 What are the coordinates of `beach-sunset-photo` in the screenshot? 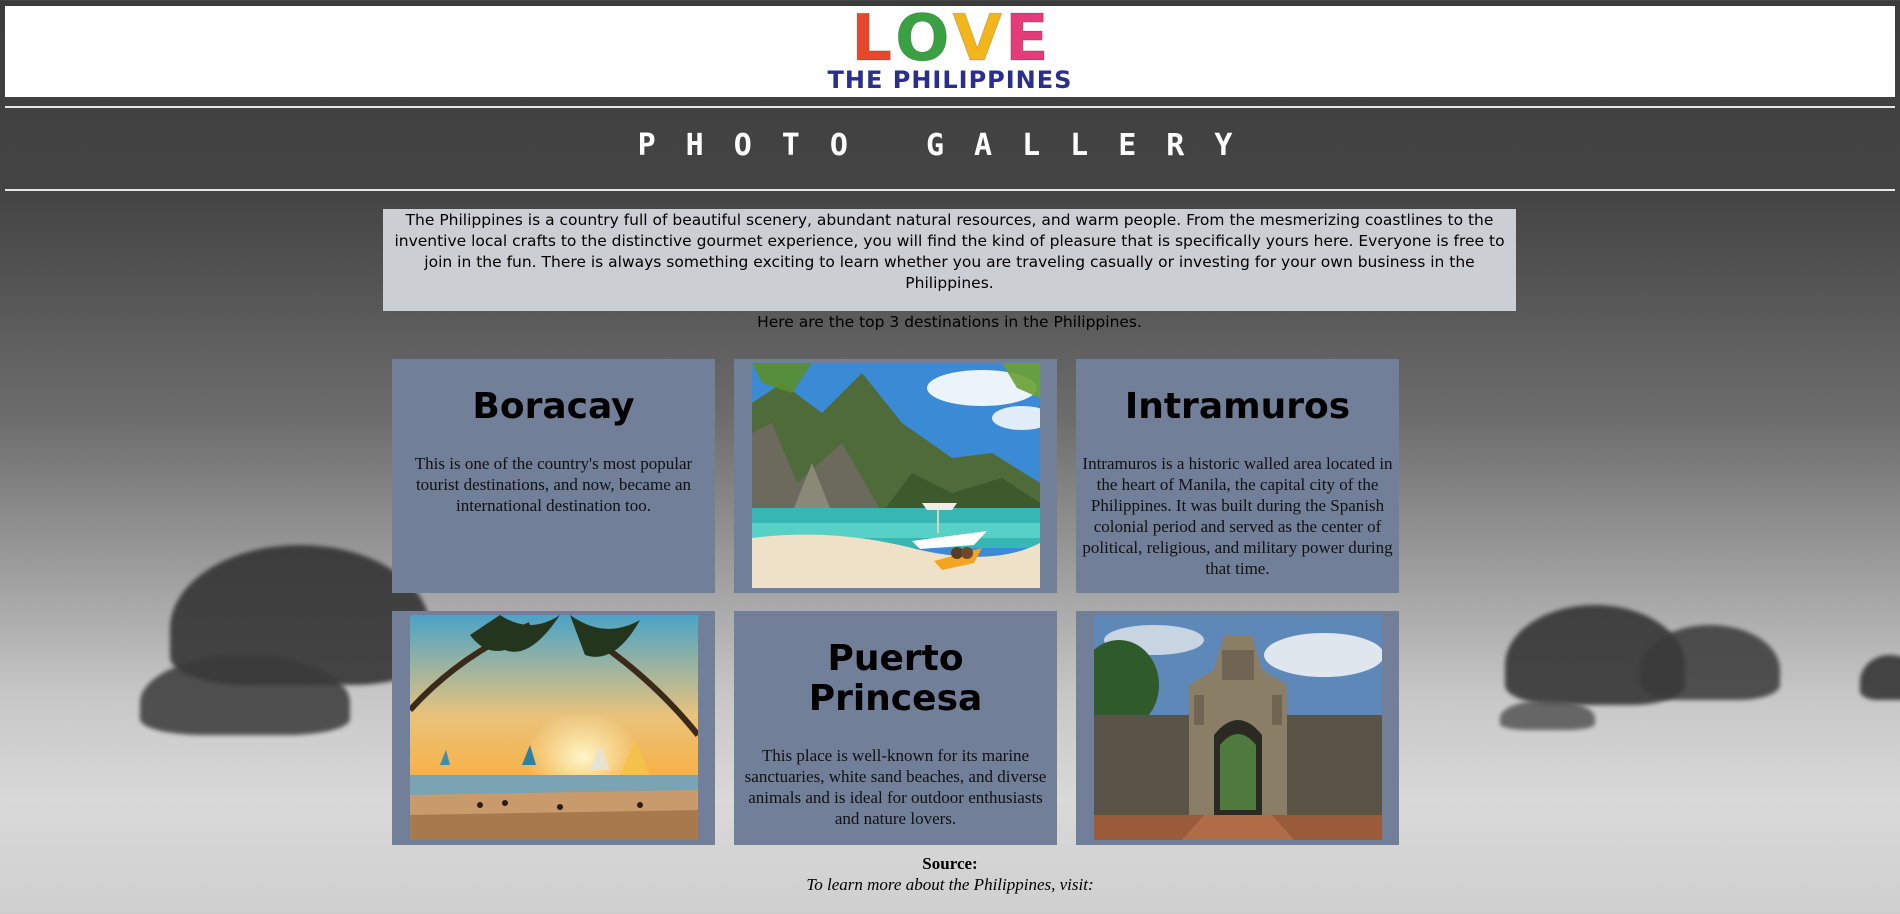 It's located at (554, 727).